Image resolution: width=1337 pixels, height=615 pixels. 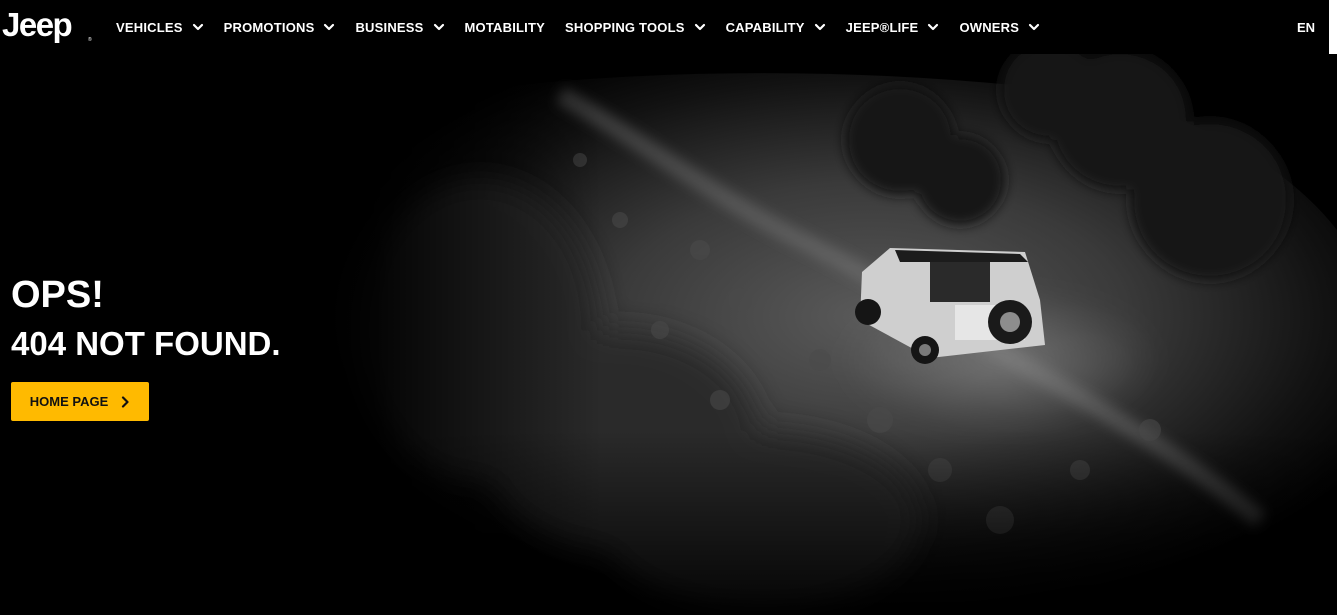 I want to click on language-selector: EN, so click(x=1306, y=27).